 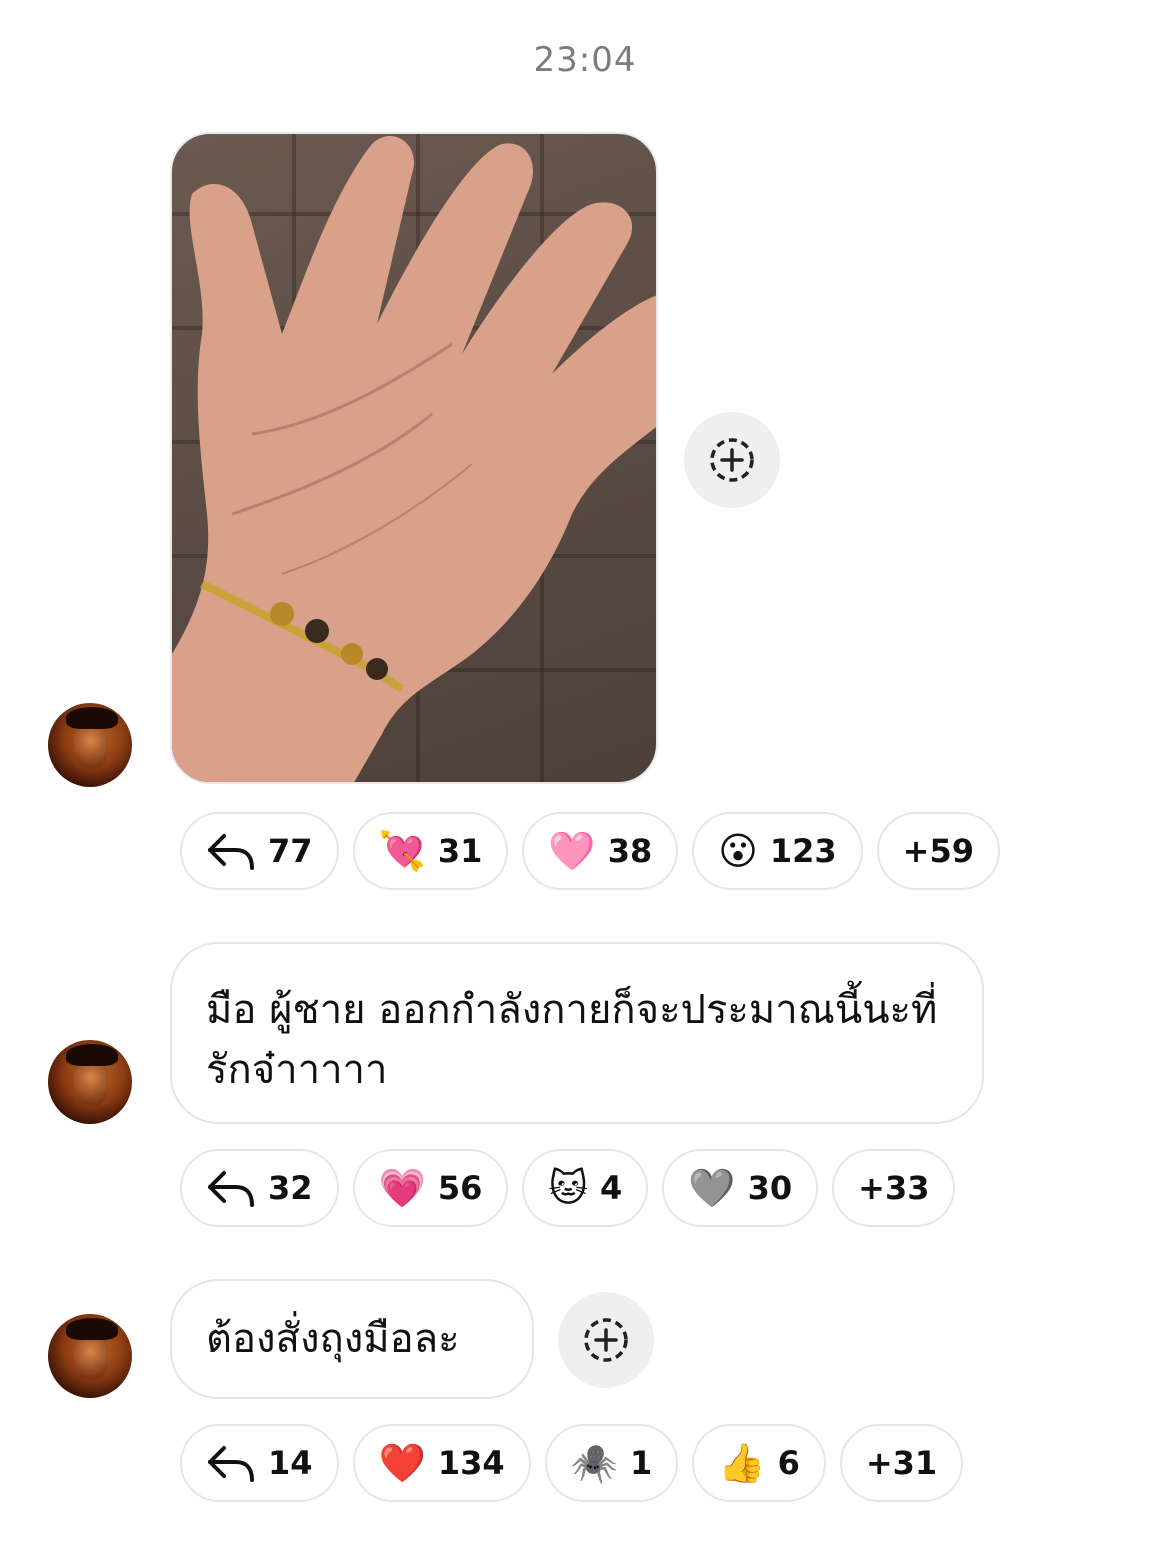 What do you see at coordinates (259, 851) in the screenshot?
I see `reply-count-pill: 77` at bounding box center [259, 851].